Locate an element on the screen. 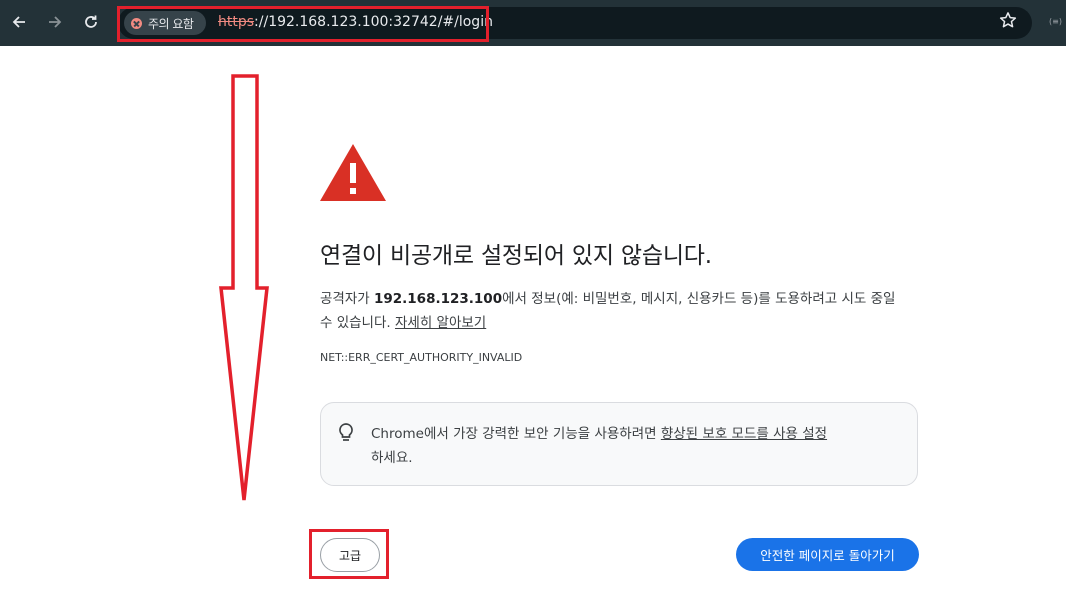  explanation-host: 192.168.123.100 is located at coordinates (438, 299).